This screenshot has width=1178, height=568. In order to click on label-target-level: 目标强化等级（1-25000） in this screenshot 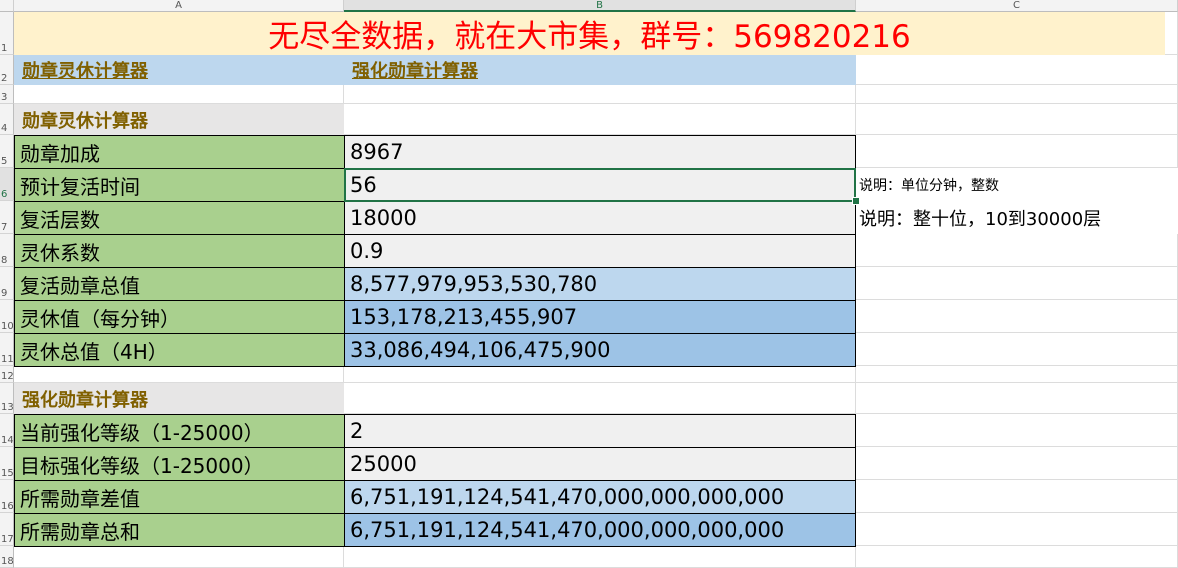, I will do `click(179, 464)`.